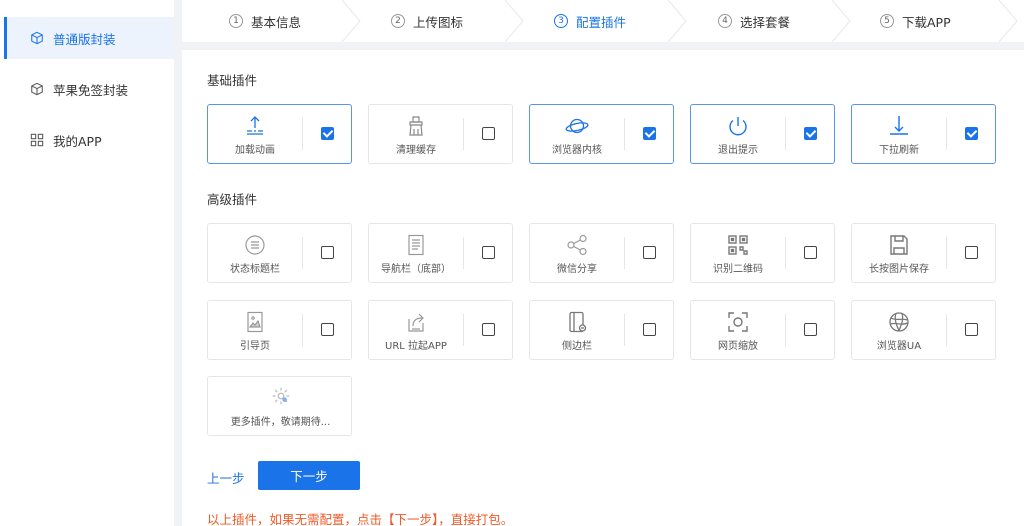 Image resolution: width=1024 pixels, height=526 pixels. I want to click on plugin-label: 引导页, so click(255, 346).